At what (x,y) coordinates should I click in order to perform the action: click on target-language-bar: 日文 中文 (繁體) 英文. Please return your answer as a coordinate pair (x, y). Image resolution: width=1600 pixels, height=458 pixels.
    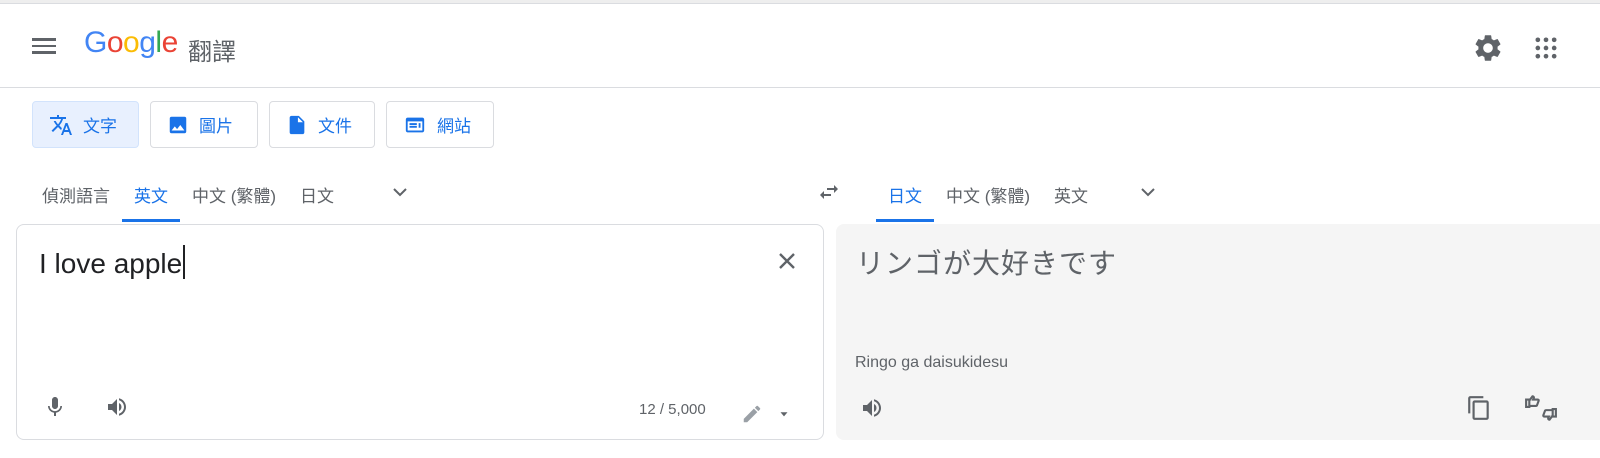
    Looking at the image, I should click on (988, 192).